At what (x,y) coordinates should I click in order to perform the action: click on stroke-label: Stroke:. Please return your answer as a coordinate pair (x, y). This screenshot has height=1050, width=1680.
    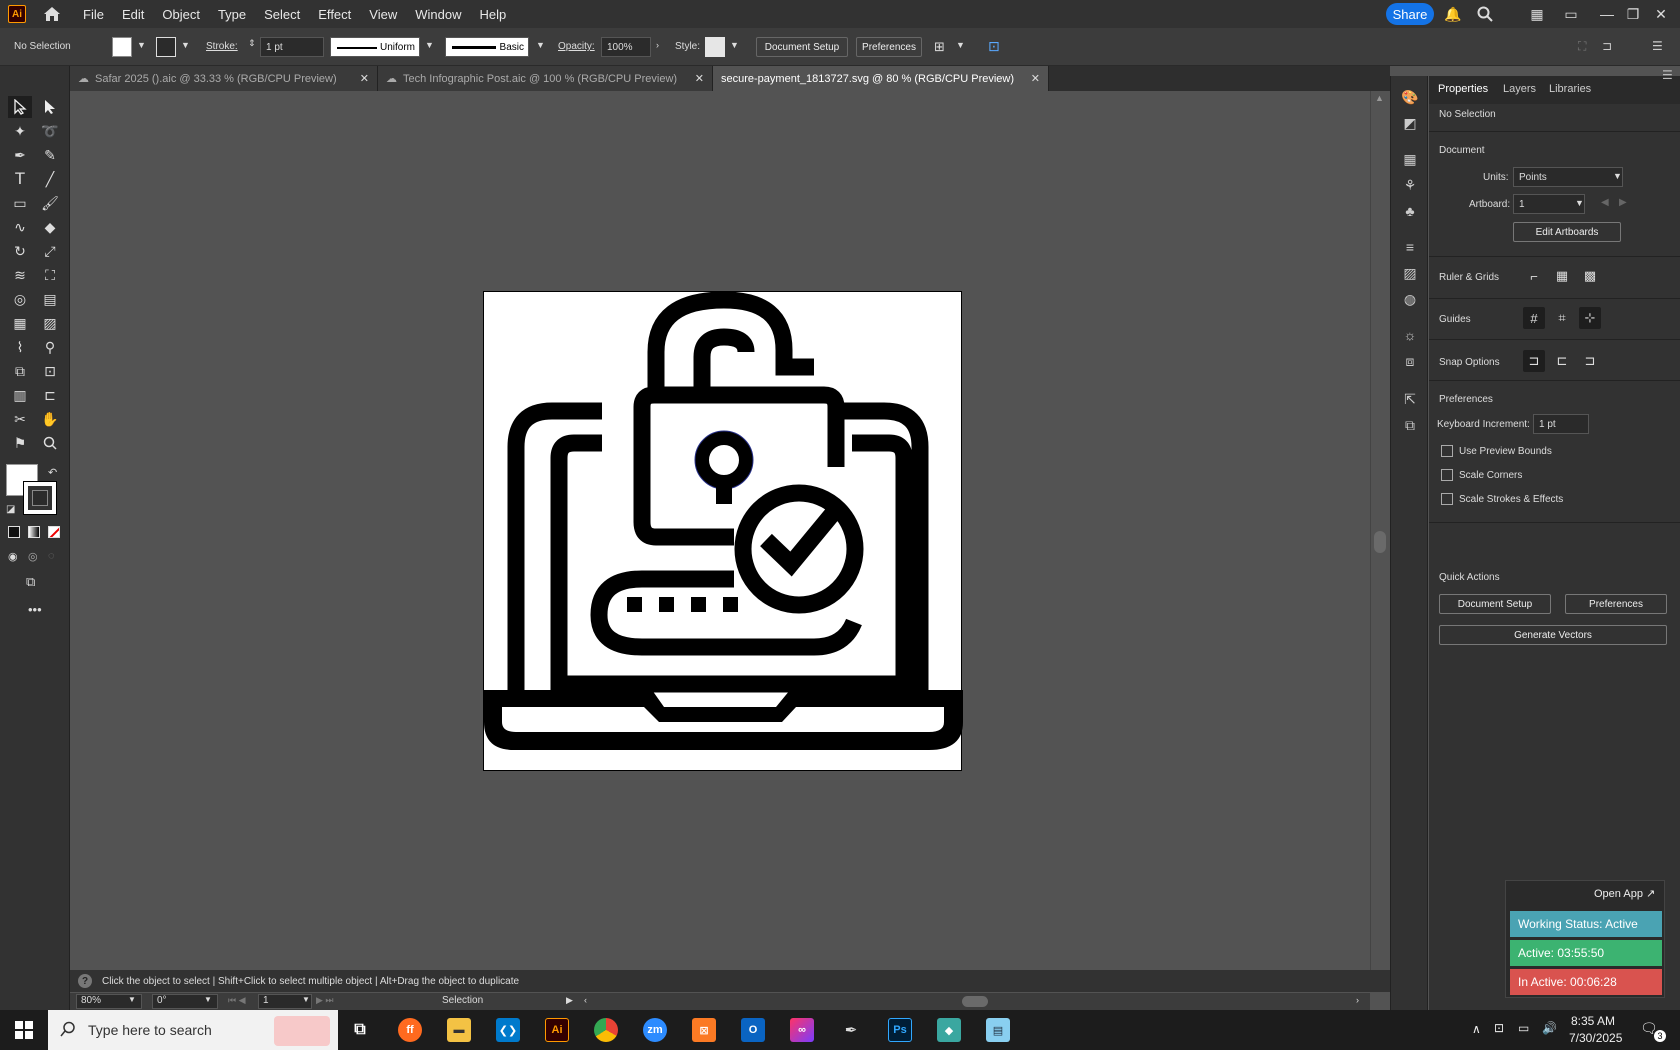
    Looking at the image, I should click on (222, 46).